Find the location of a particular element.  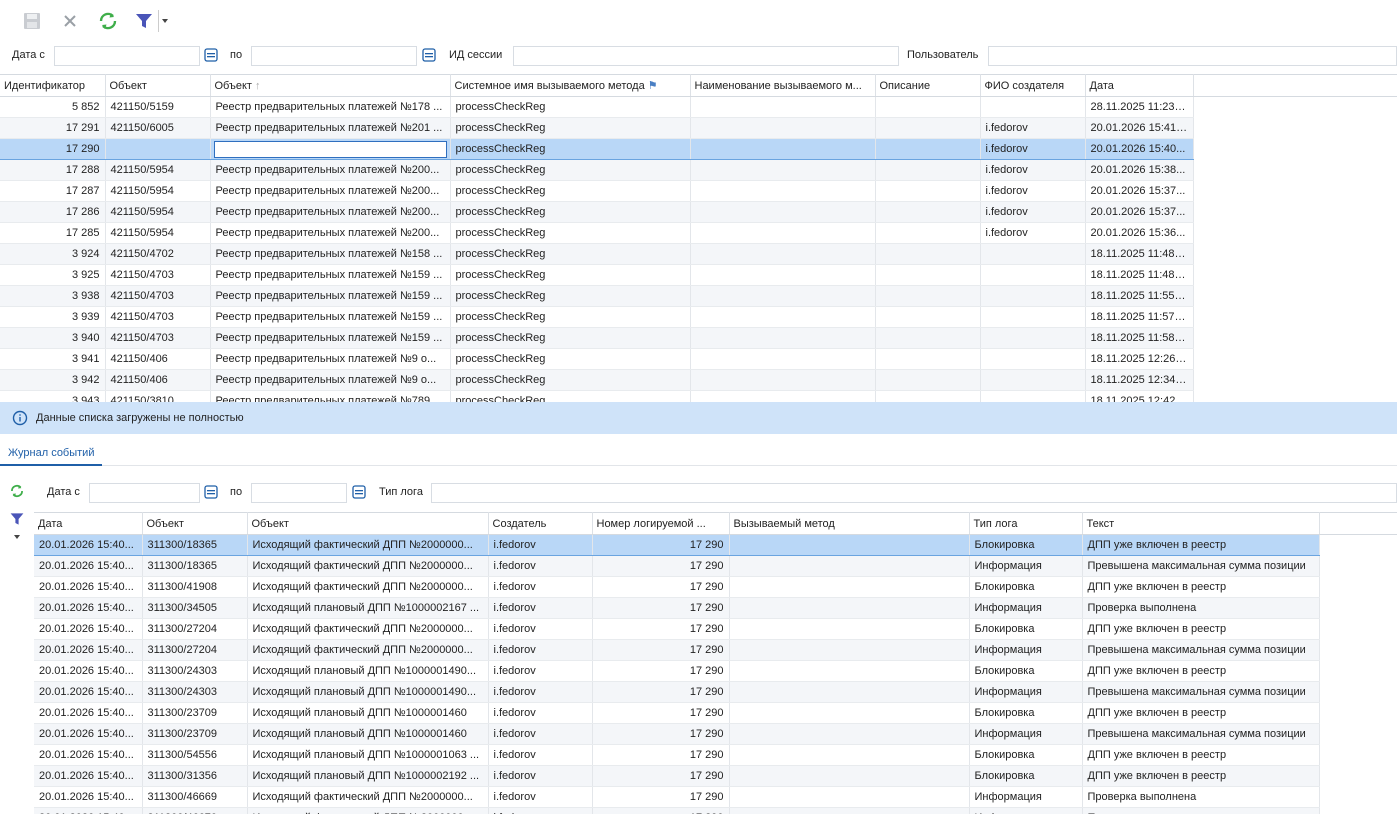

save-icon is located at coordinates (32, 21).